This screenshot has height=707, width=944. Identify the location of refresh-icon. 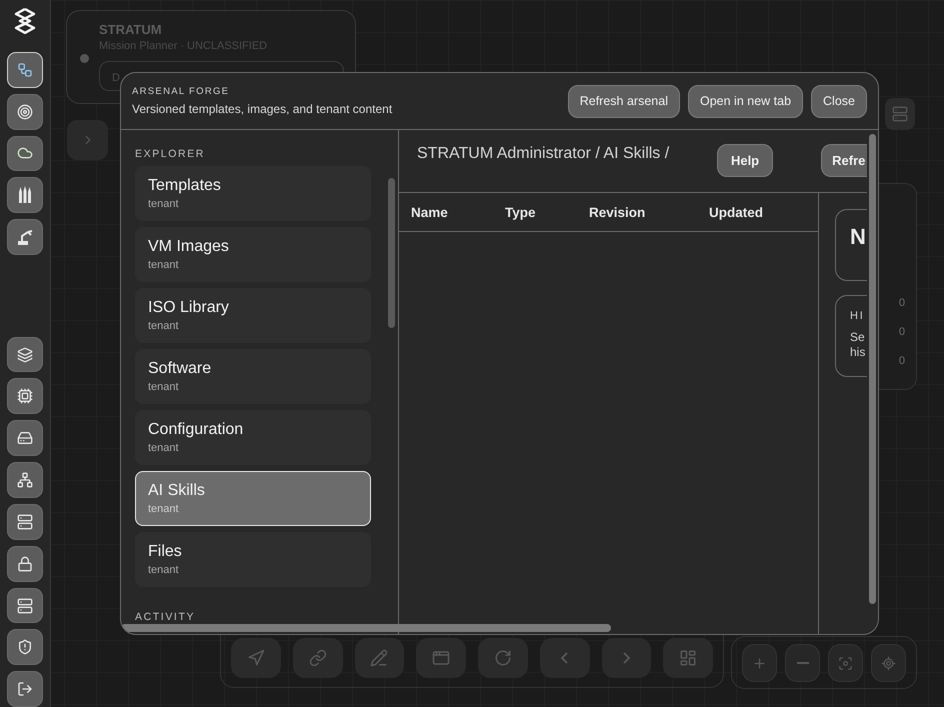
(503, 658).